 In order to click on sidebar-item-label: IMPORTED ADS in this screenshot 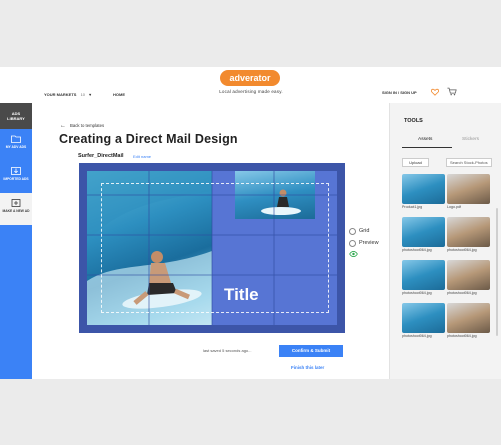, I will do `click(16, 179)`.